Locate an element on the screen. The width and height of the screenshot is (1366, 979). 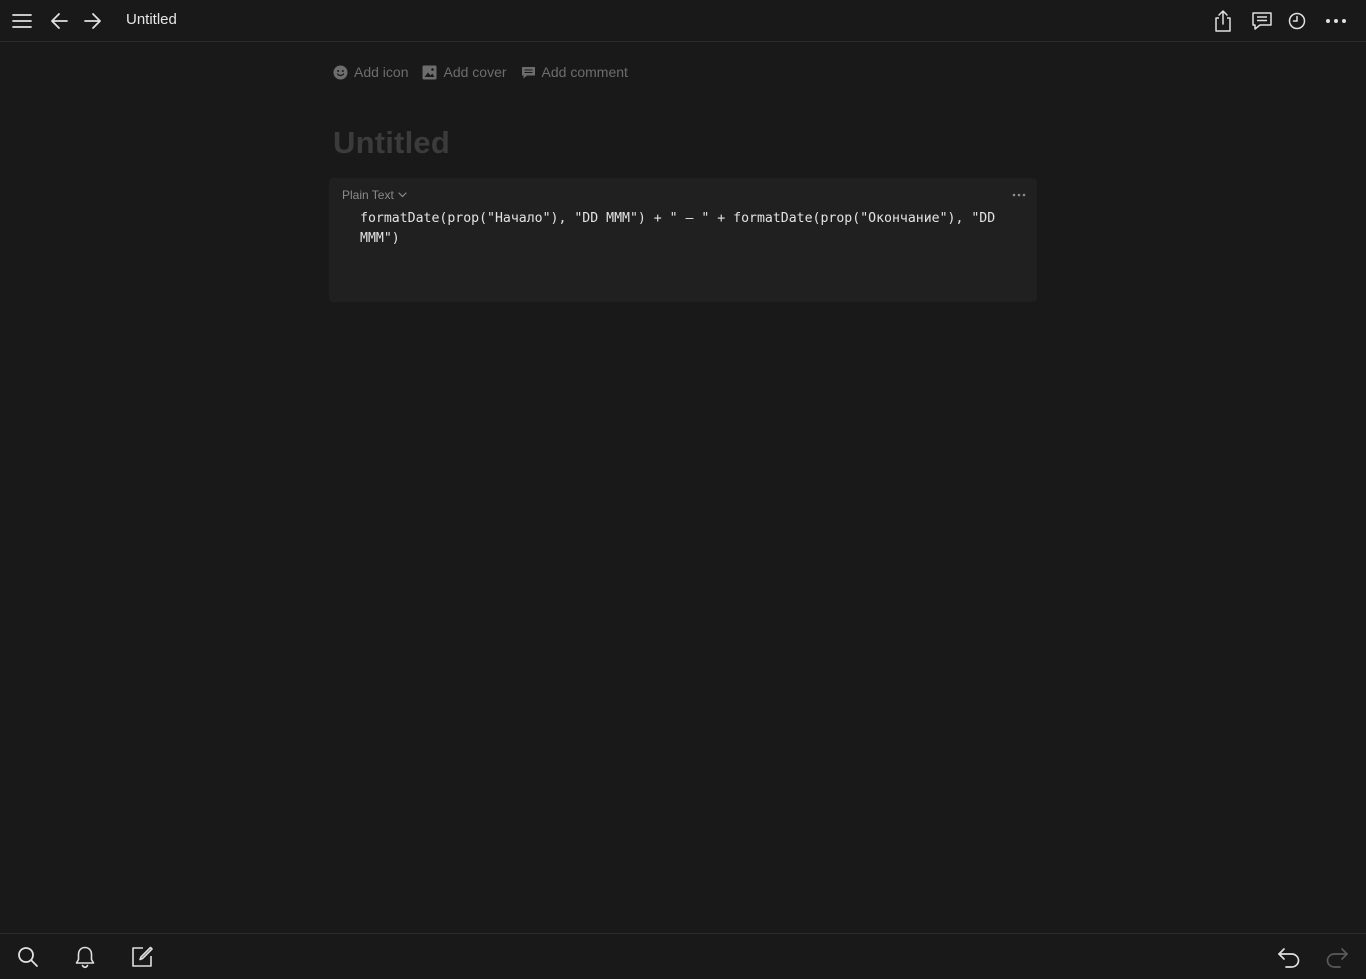
comment-bubble-icon is located at coordinates (528, 72).